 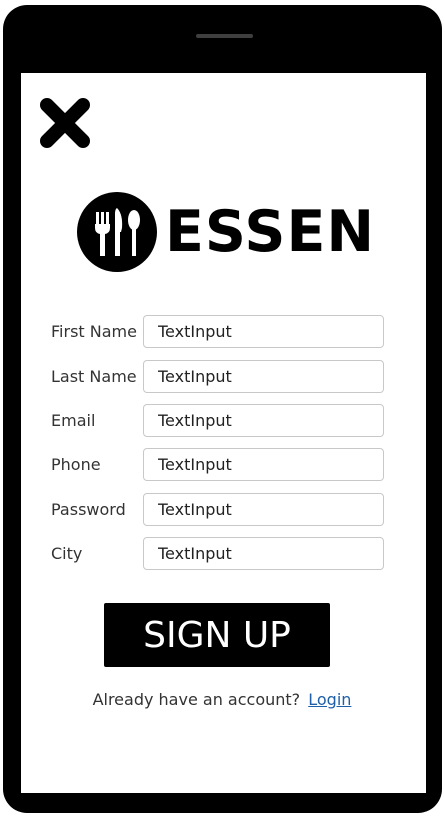 I want to click on first-name-input, so click(x=263, y=331).